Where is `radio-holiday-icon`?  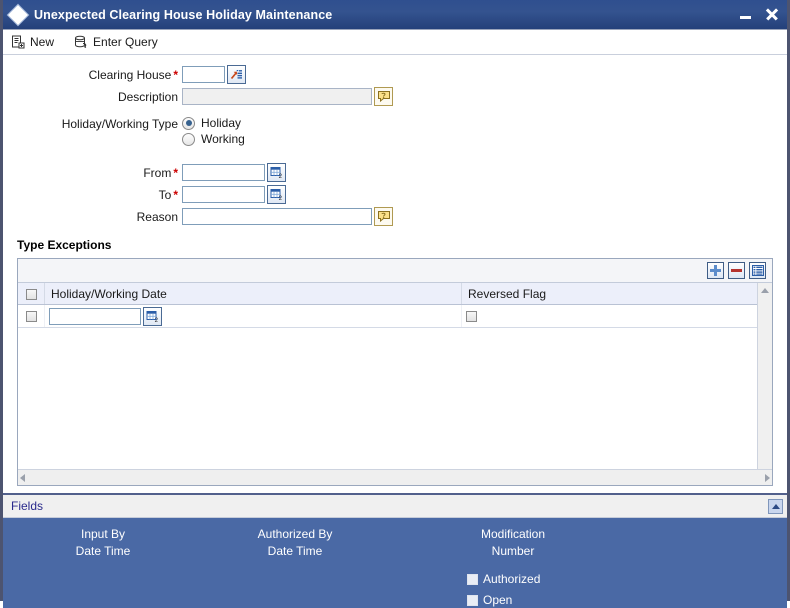
radio-holiday-icon is located at coordinates (188, 123).